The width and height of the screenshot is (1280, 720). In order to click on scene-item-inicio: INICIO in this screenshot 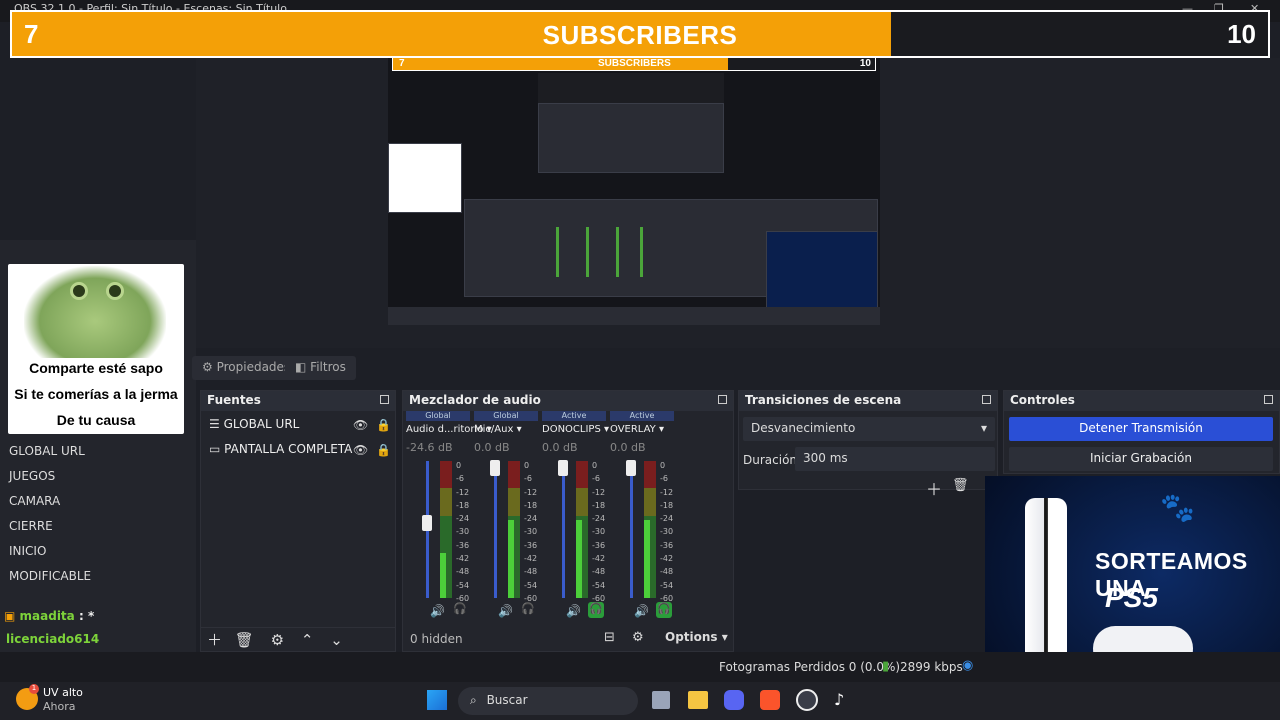, I will do `click(27, 551)`.